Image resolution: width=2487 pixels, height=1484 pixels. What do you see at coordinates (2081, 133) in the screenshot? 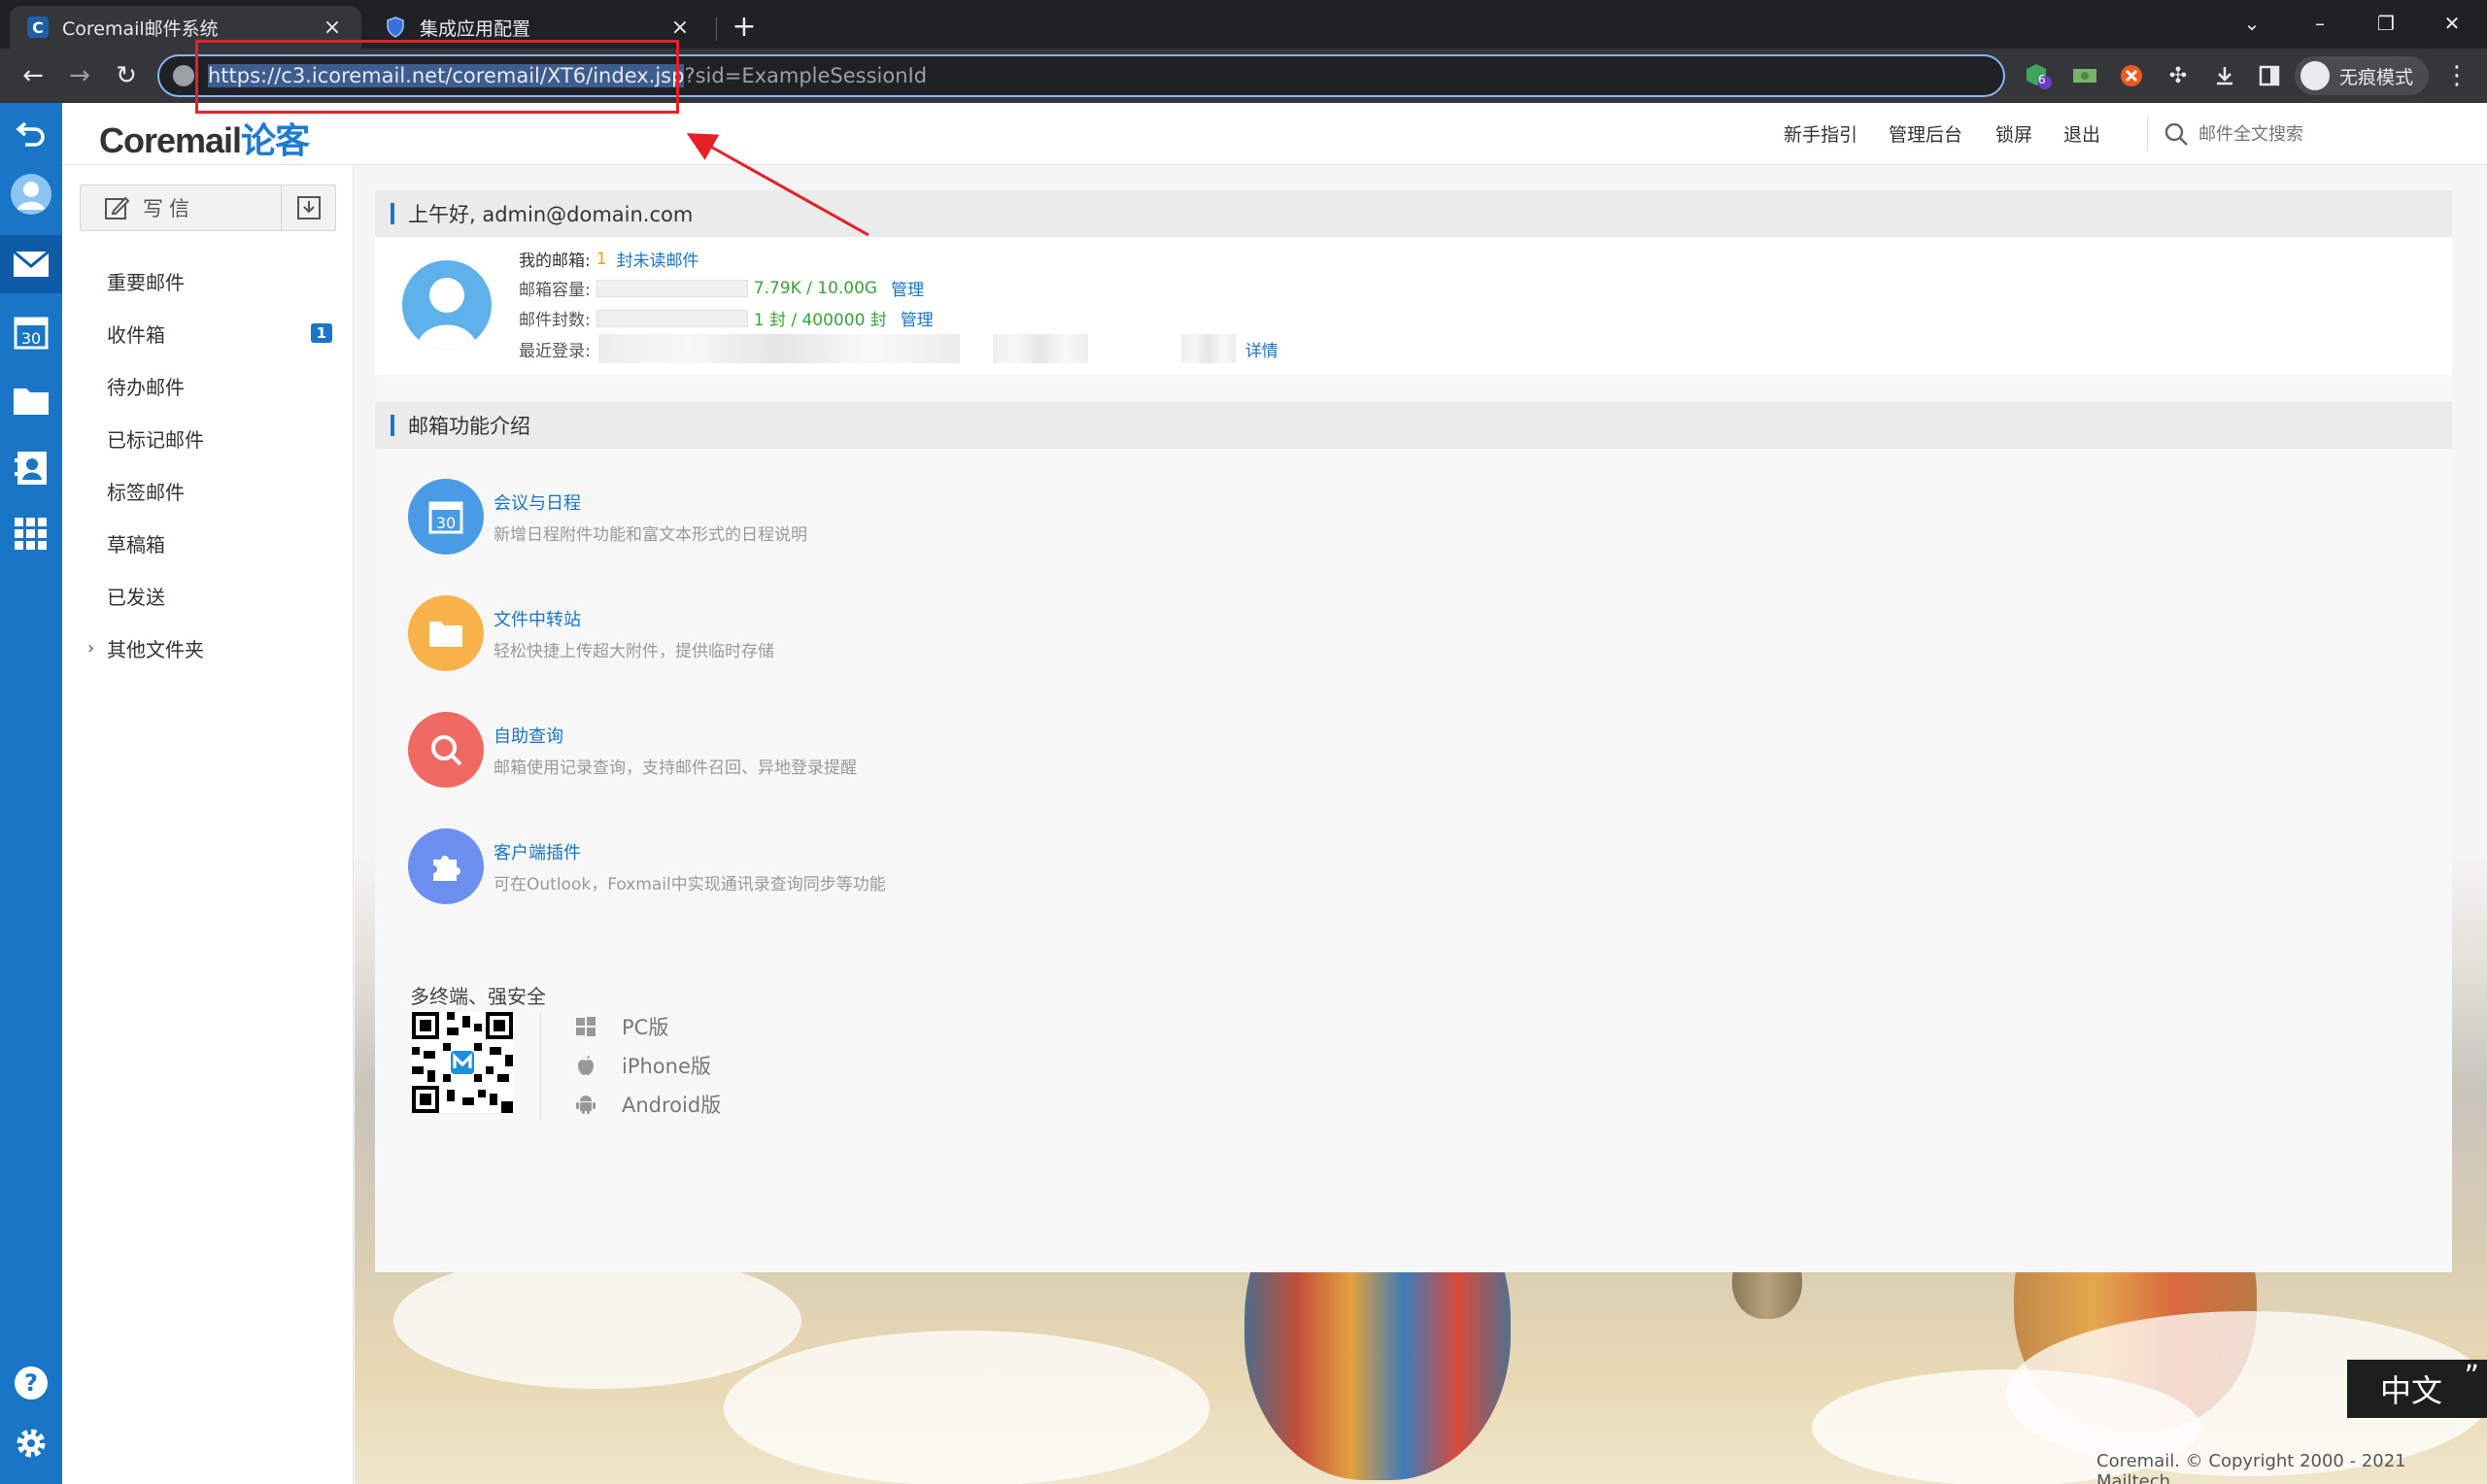
I see `logout-link: 退出` at bounding box center [2081, 133].